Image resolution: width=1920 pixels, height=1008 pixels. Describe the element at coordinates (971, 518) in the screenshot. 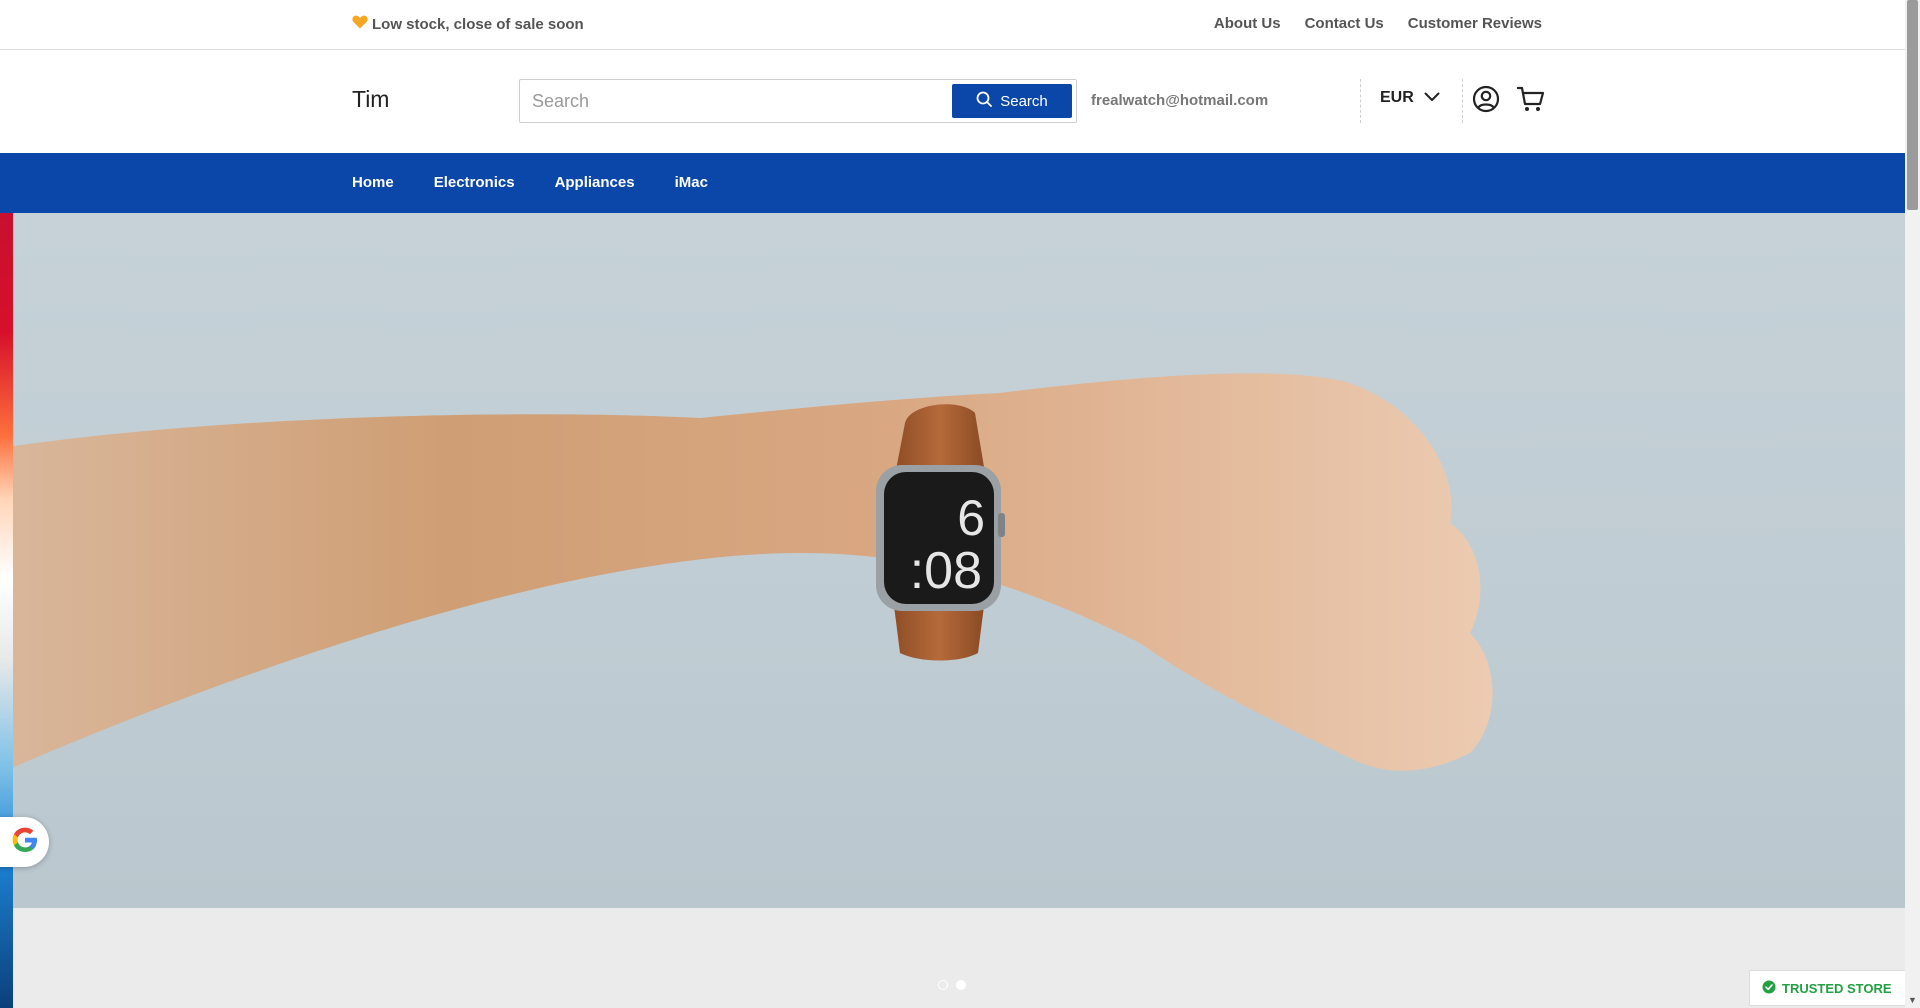

I see `watch-hour: 6` at that location.